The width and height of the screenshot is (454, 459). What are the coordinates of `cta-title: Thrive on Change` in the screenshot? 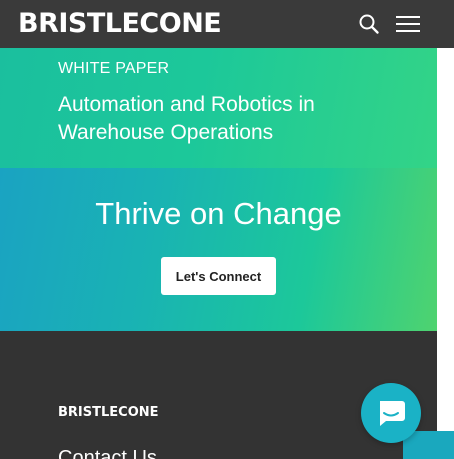 It's located at (218, 213).